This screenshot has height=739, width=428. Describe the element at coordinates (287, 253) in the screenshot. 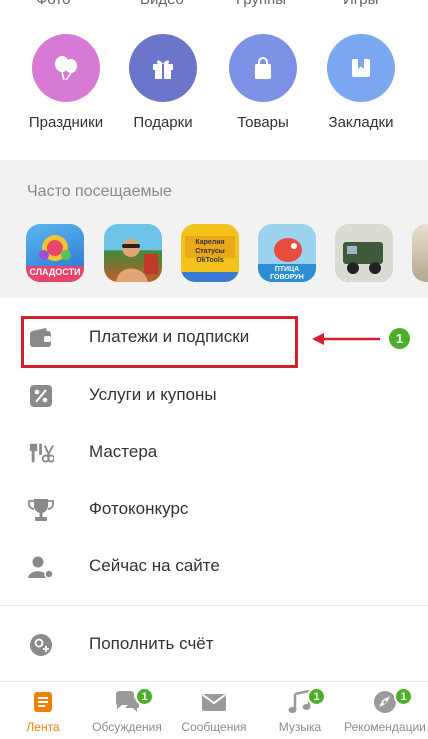

I see `app-bird-talker: ПТИЦА ГОВОРУН` at that location.